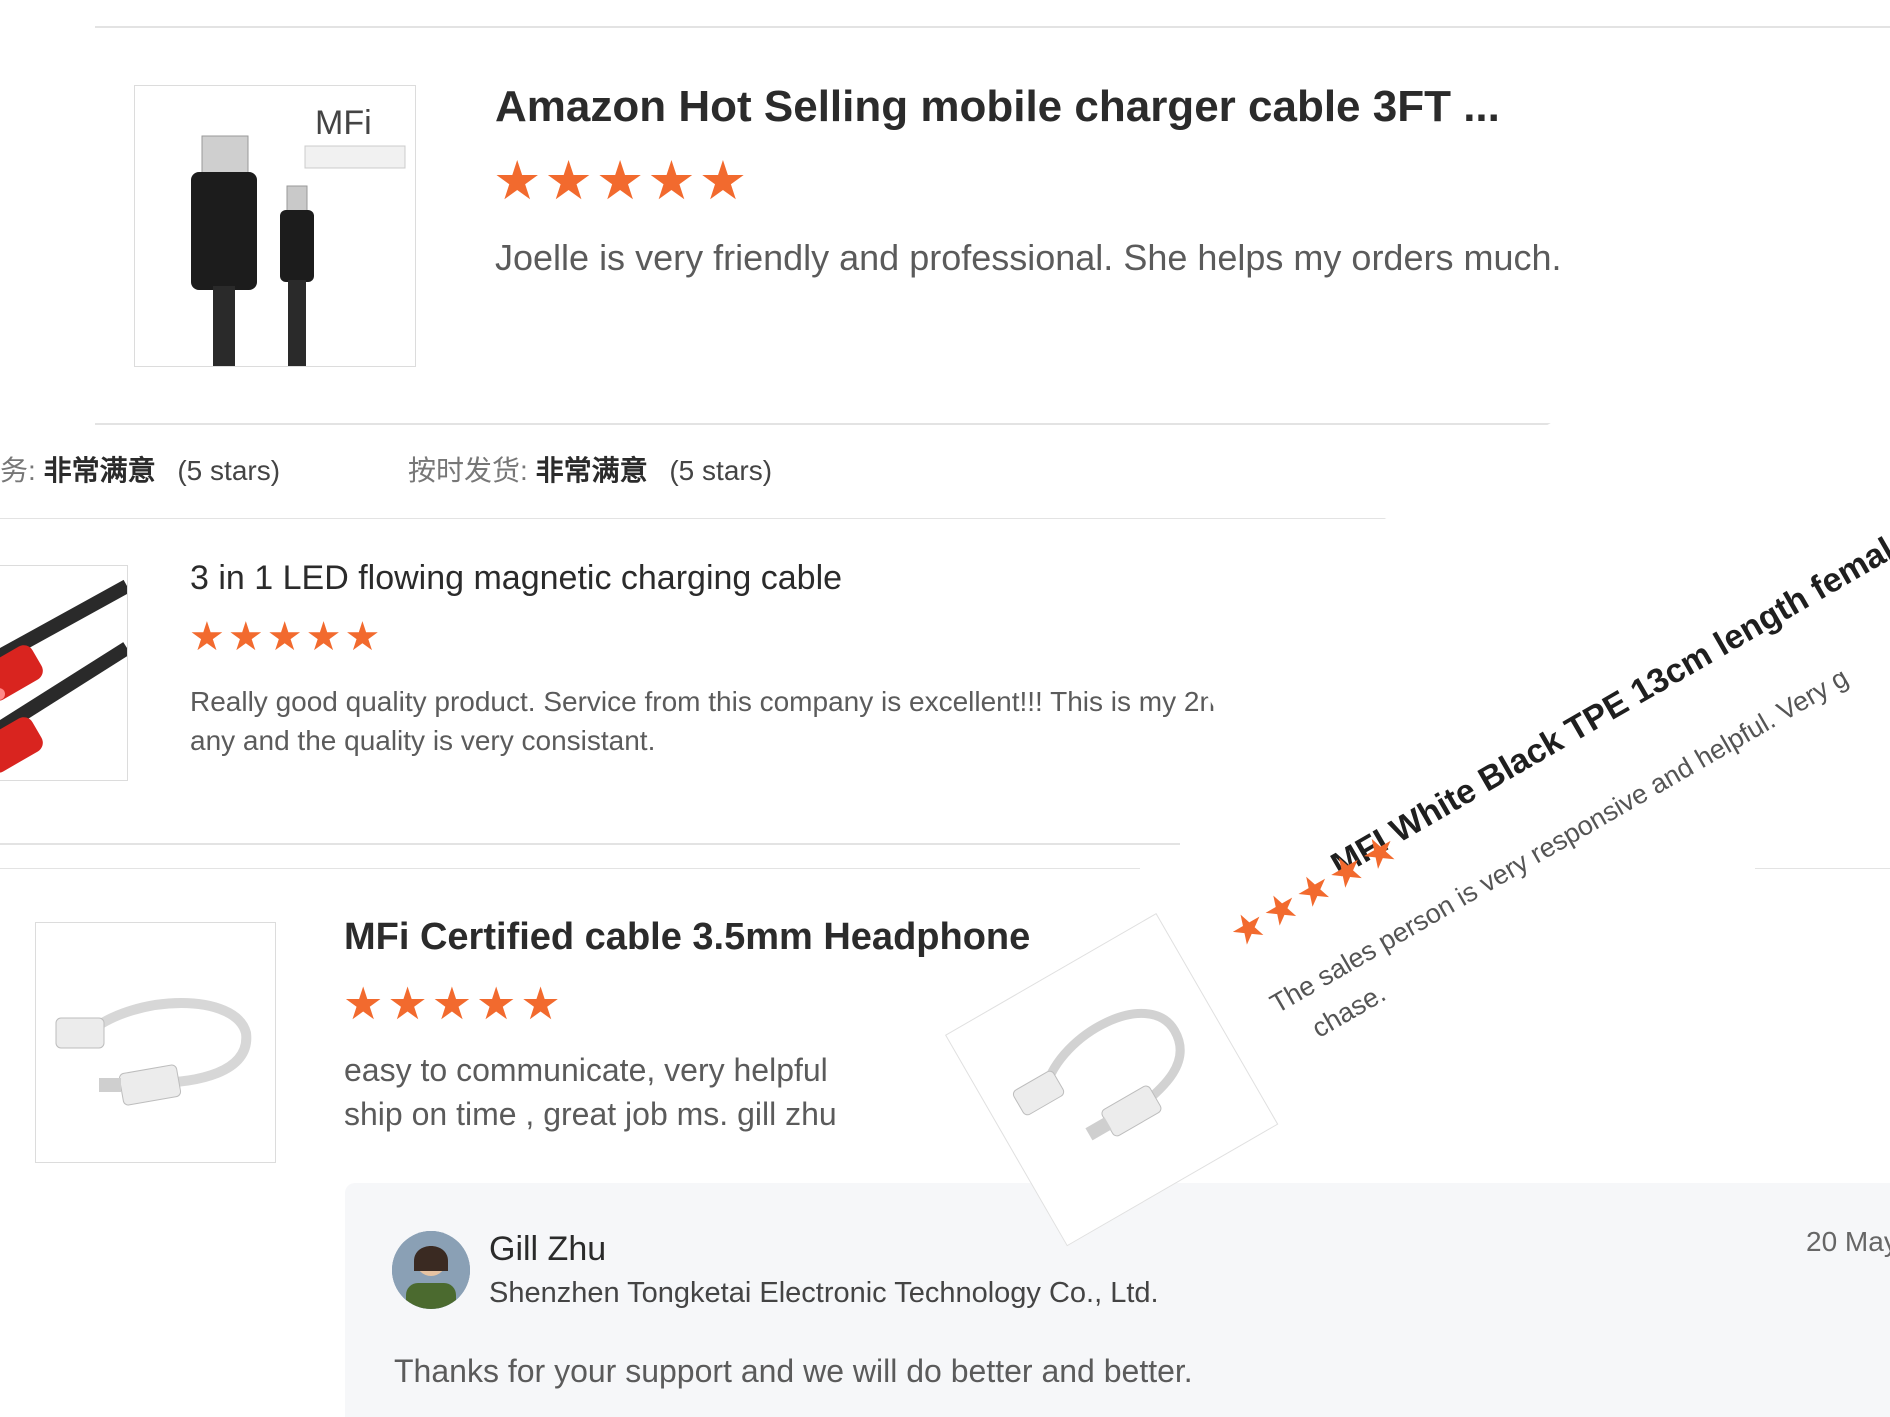  Describe the element at coordinates (689, 937) in the screenshot. I see `product-title: MFi Certified cable 3.5mm Headphone ja` at that location.